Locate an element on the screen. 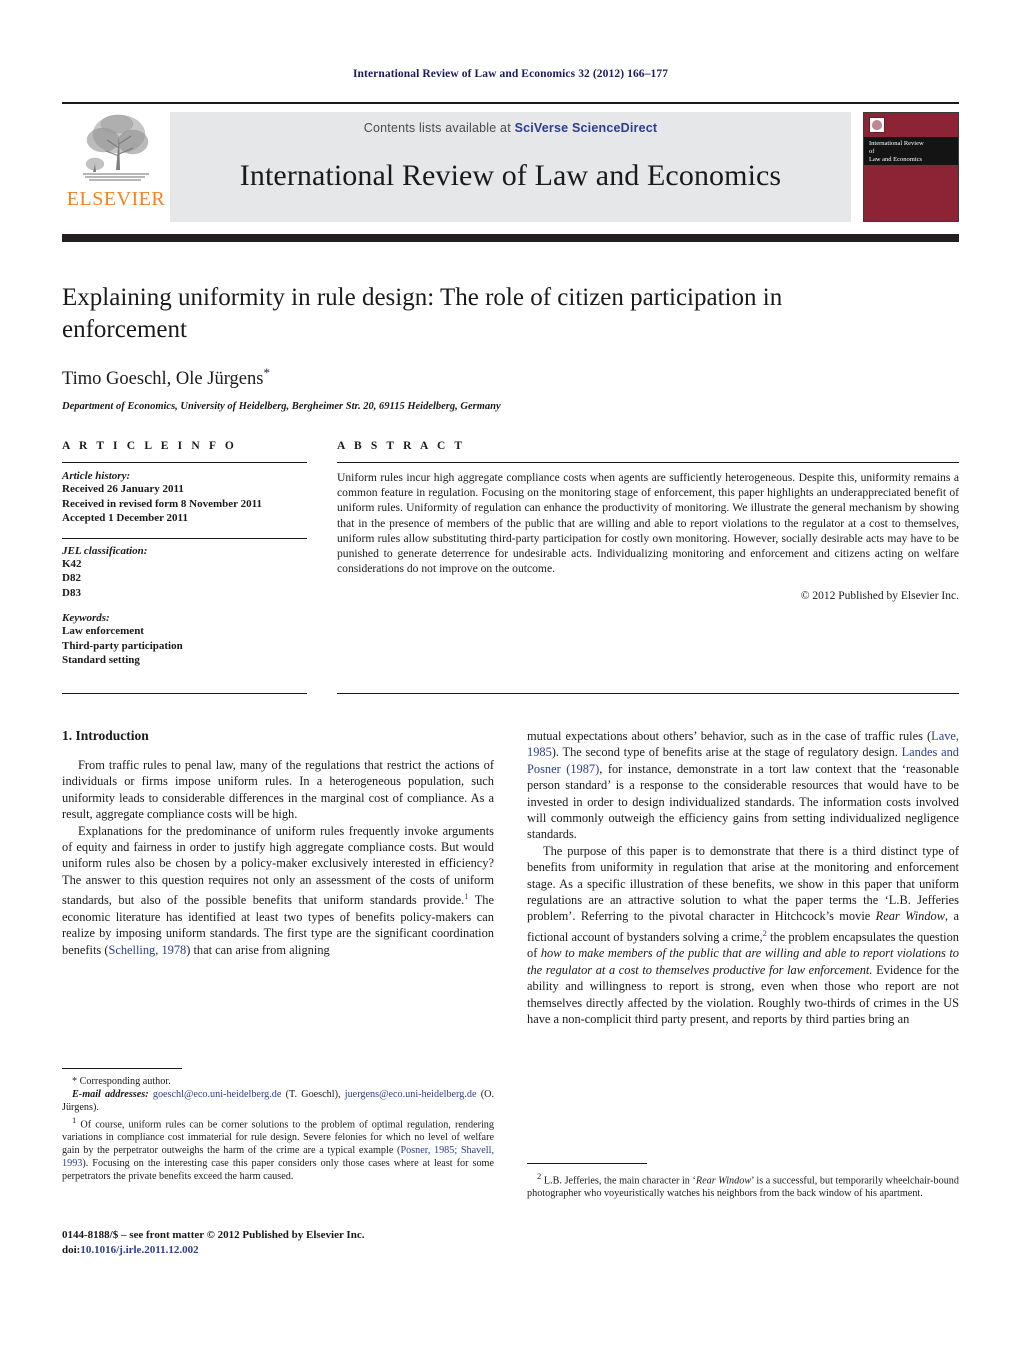 This screenshot has width=1021, height=1351. cover-title-line1: International Review is located at coordinates (896, 143).